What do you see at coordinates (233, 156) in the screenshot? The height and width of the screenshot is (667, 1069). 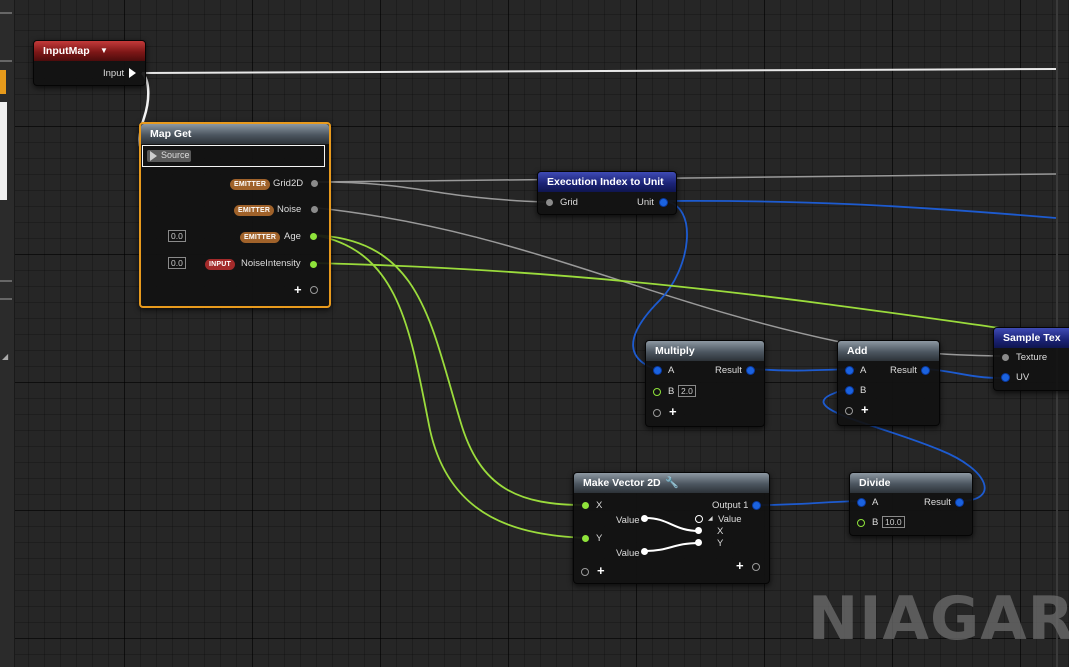 I see `source-pin-row: Source` at bounding box center [233, 156].